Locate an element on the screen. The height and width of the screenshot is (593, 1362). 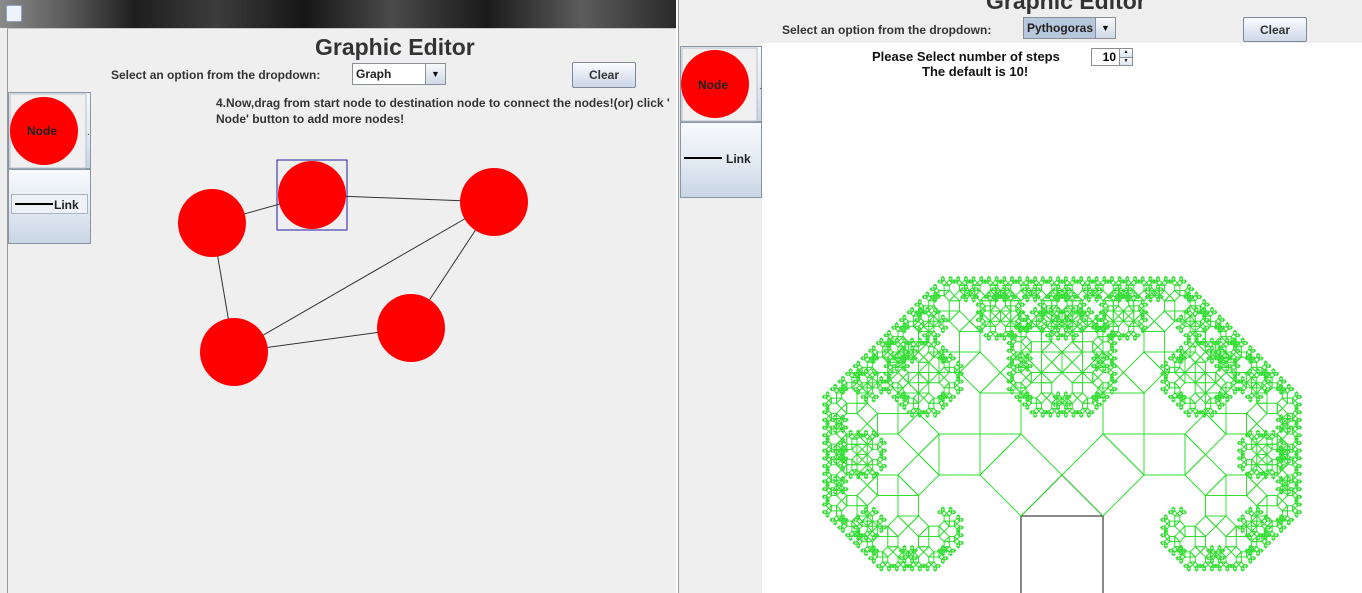
line-icon is located at coordinates (34, 204).